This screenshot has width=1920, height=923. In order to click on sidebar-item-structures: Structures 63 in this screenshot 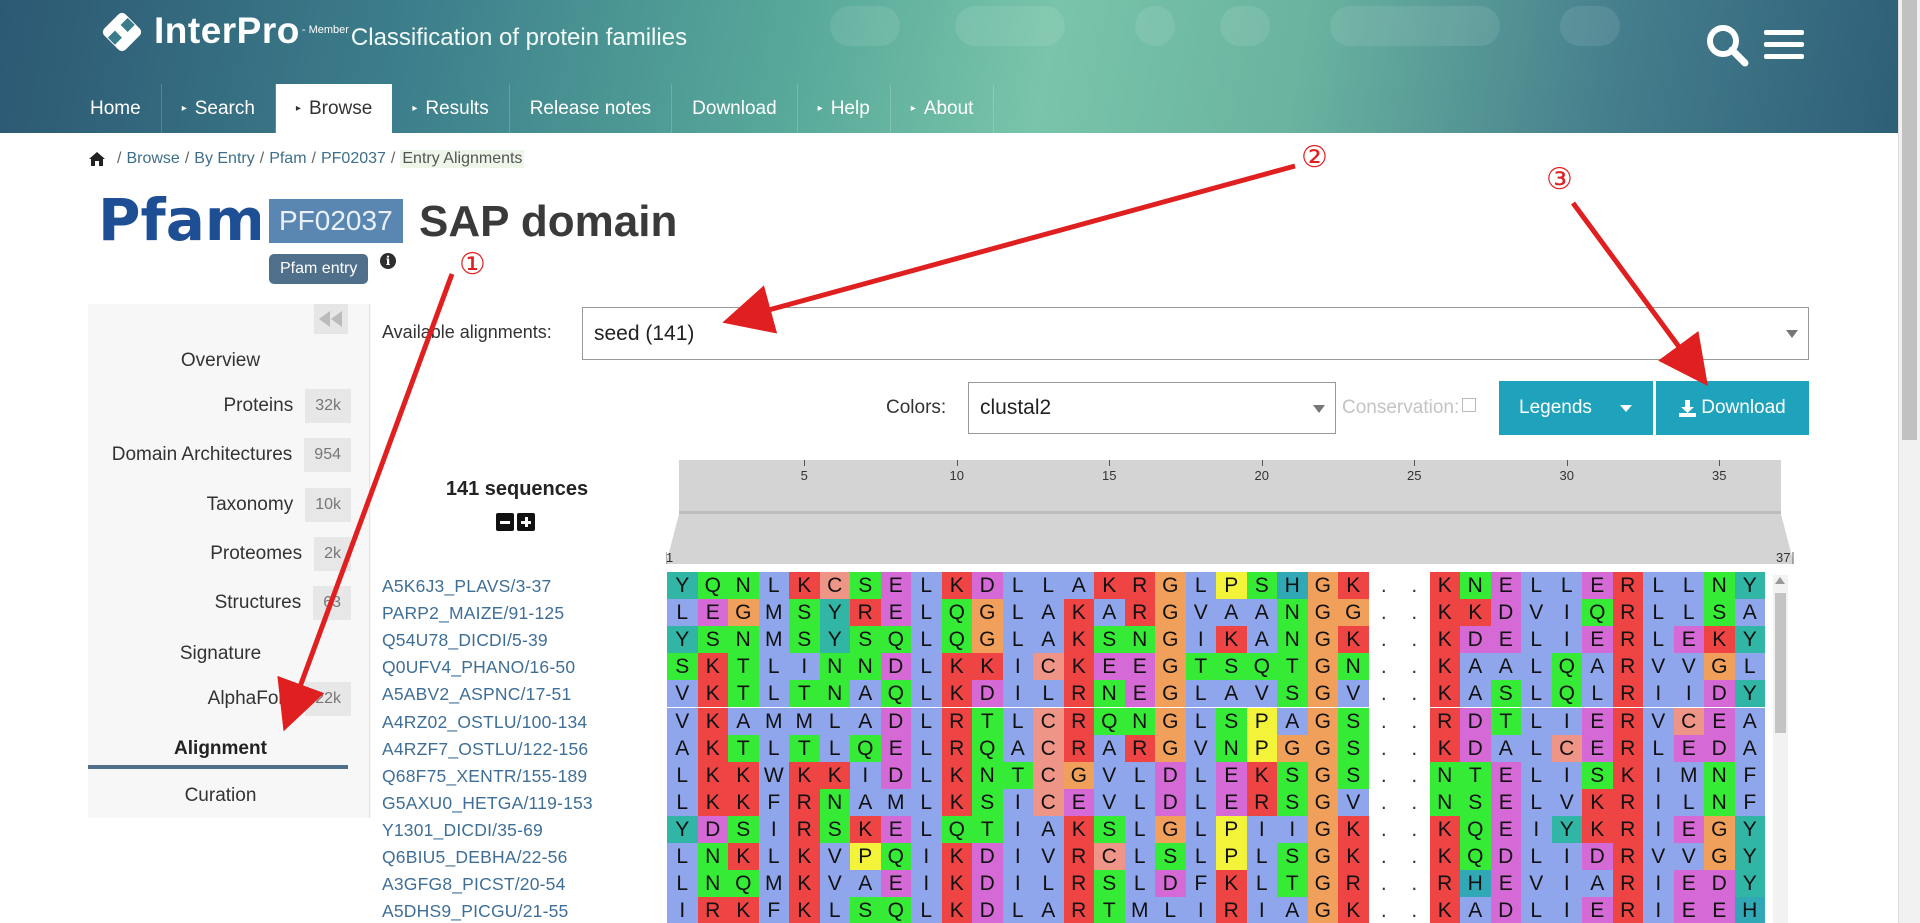, I will do `click(283, 603)`.